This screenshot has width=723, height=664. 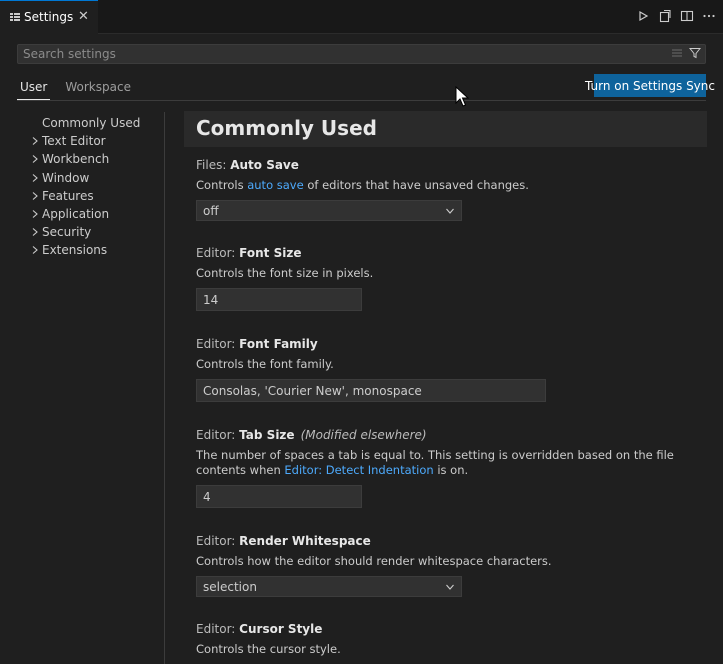 I want to click on setting-name: Font Size, so click(x=270, y=253).